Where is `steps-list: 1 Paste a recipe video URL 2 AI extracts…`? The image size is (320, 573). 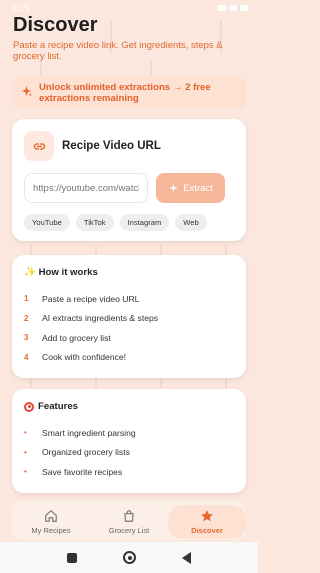 steps-list: 1 Paste a recipe video URL 2 AI extracts… is located at coordinates (129, 328).